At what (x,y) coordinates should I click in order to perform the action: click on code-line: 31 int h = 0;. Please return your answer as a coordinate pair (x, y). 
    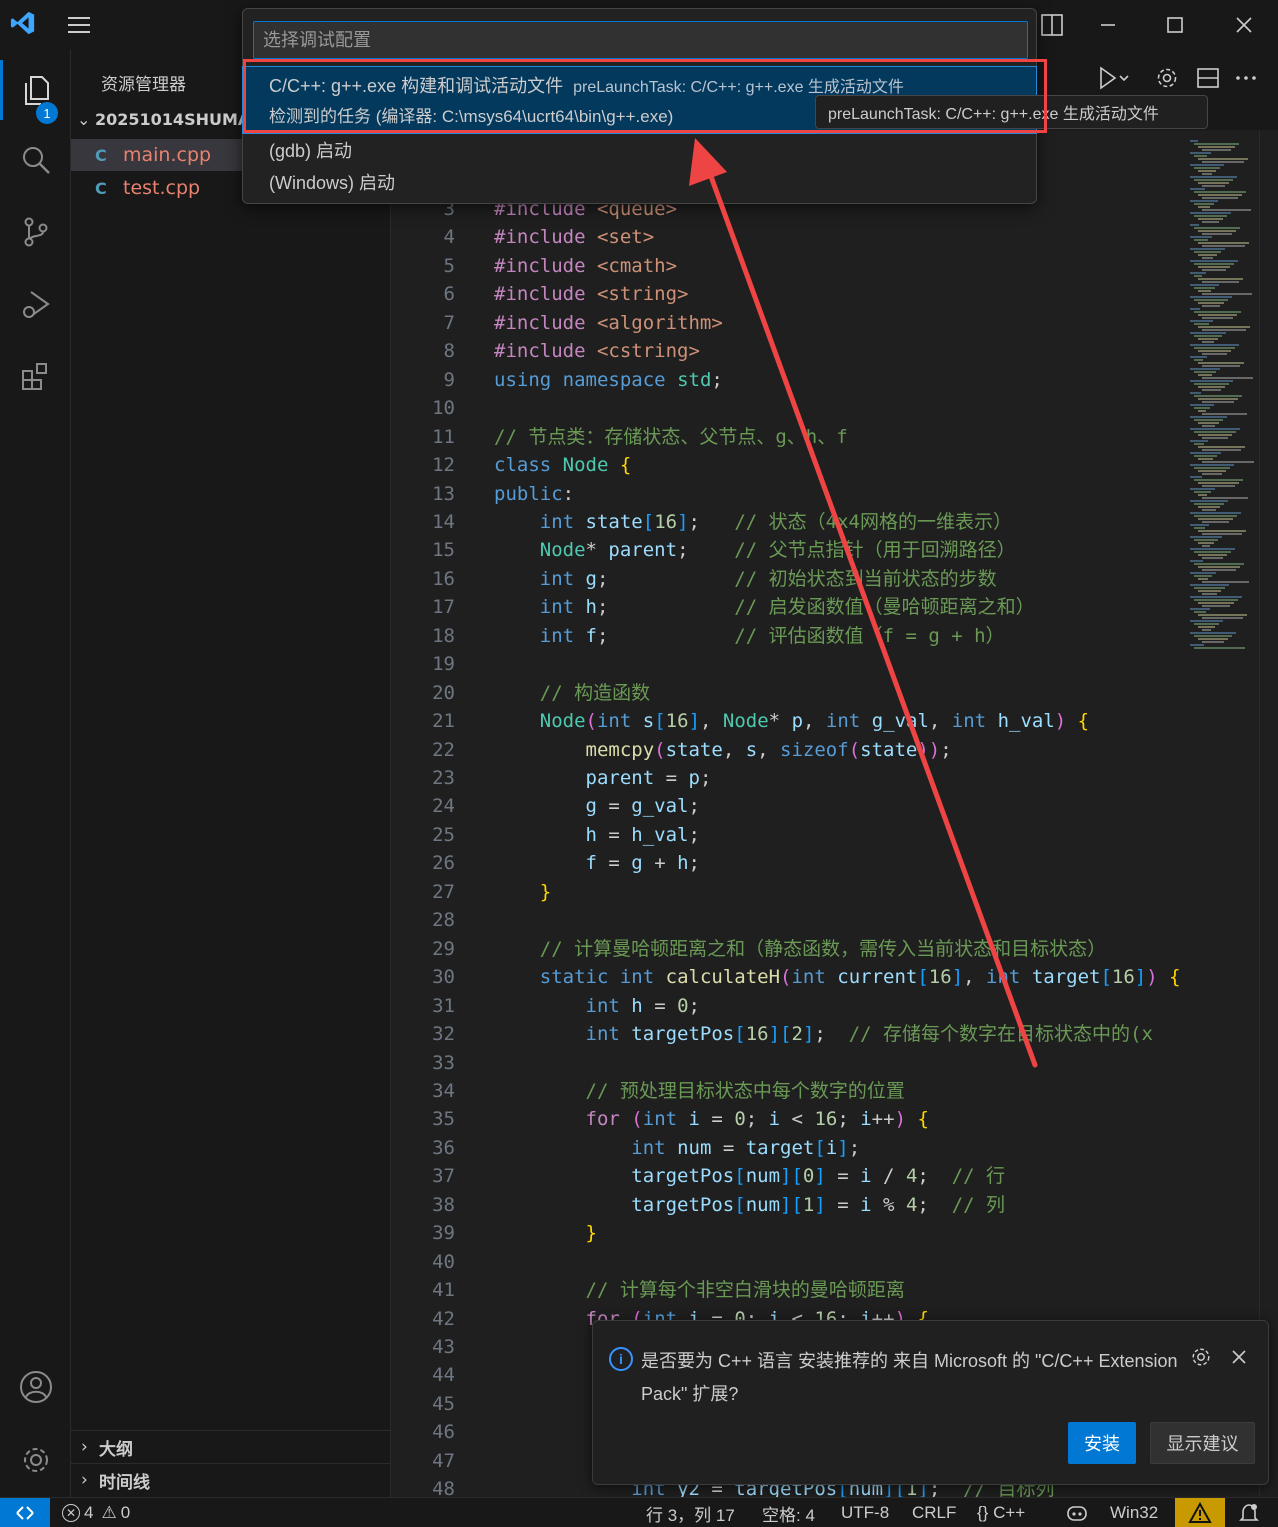
    Looking at the image, I should click on (786, 1006).